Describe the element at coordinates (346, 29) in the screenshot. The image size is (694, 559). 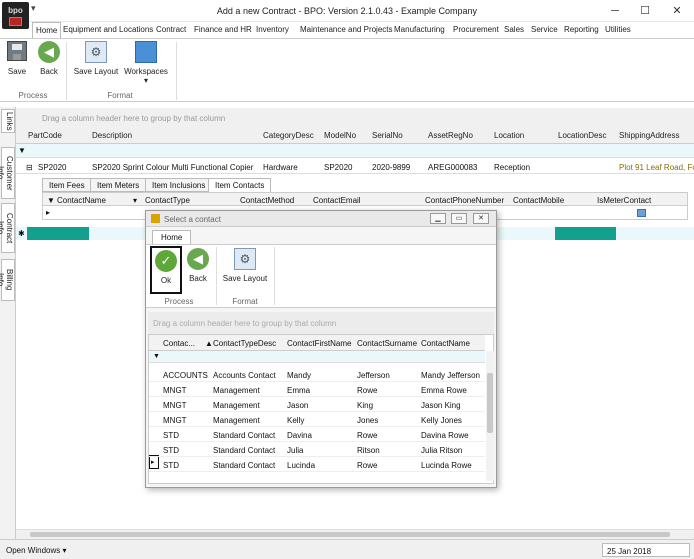
I see `menu-maintenance: Maintenance and Projects` at that location.